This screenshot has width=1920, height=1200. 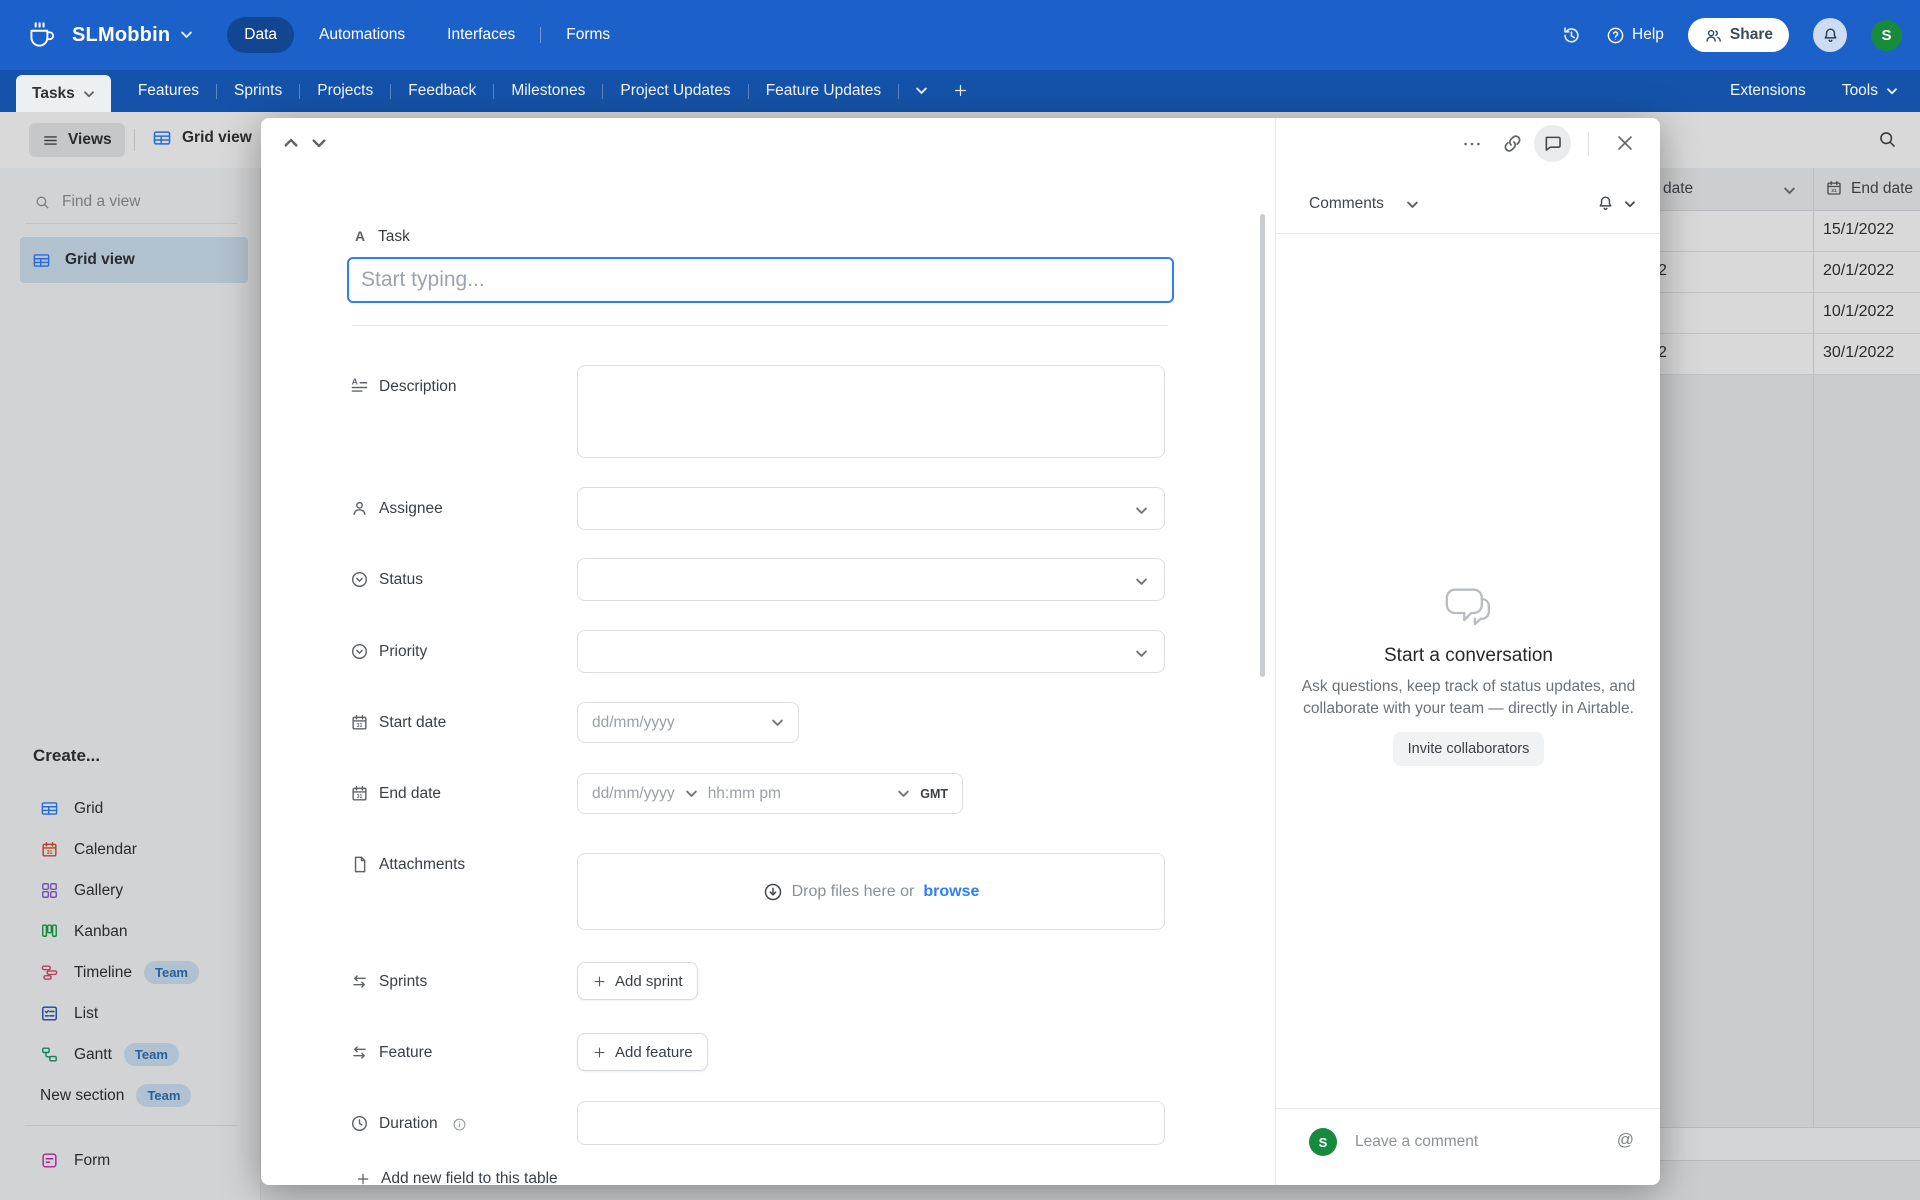 What do you see at coordinates (359, 579) in the screenshot?
I see `single-select-field-icon` at bounding box center [359, 579].